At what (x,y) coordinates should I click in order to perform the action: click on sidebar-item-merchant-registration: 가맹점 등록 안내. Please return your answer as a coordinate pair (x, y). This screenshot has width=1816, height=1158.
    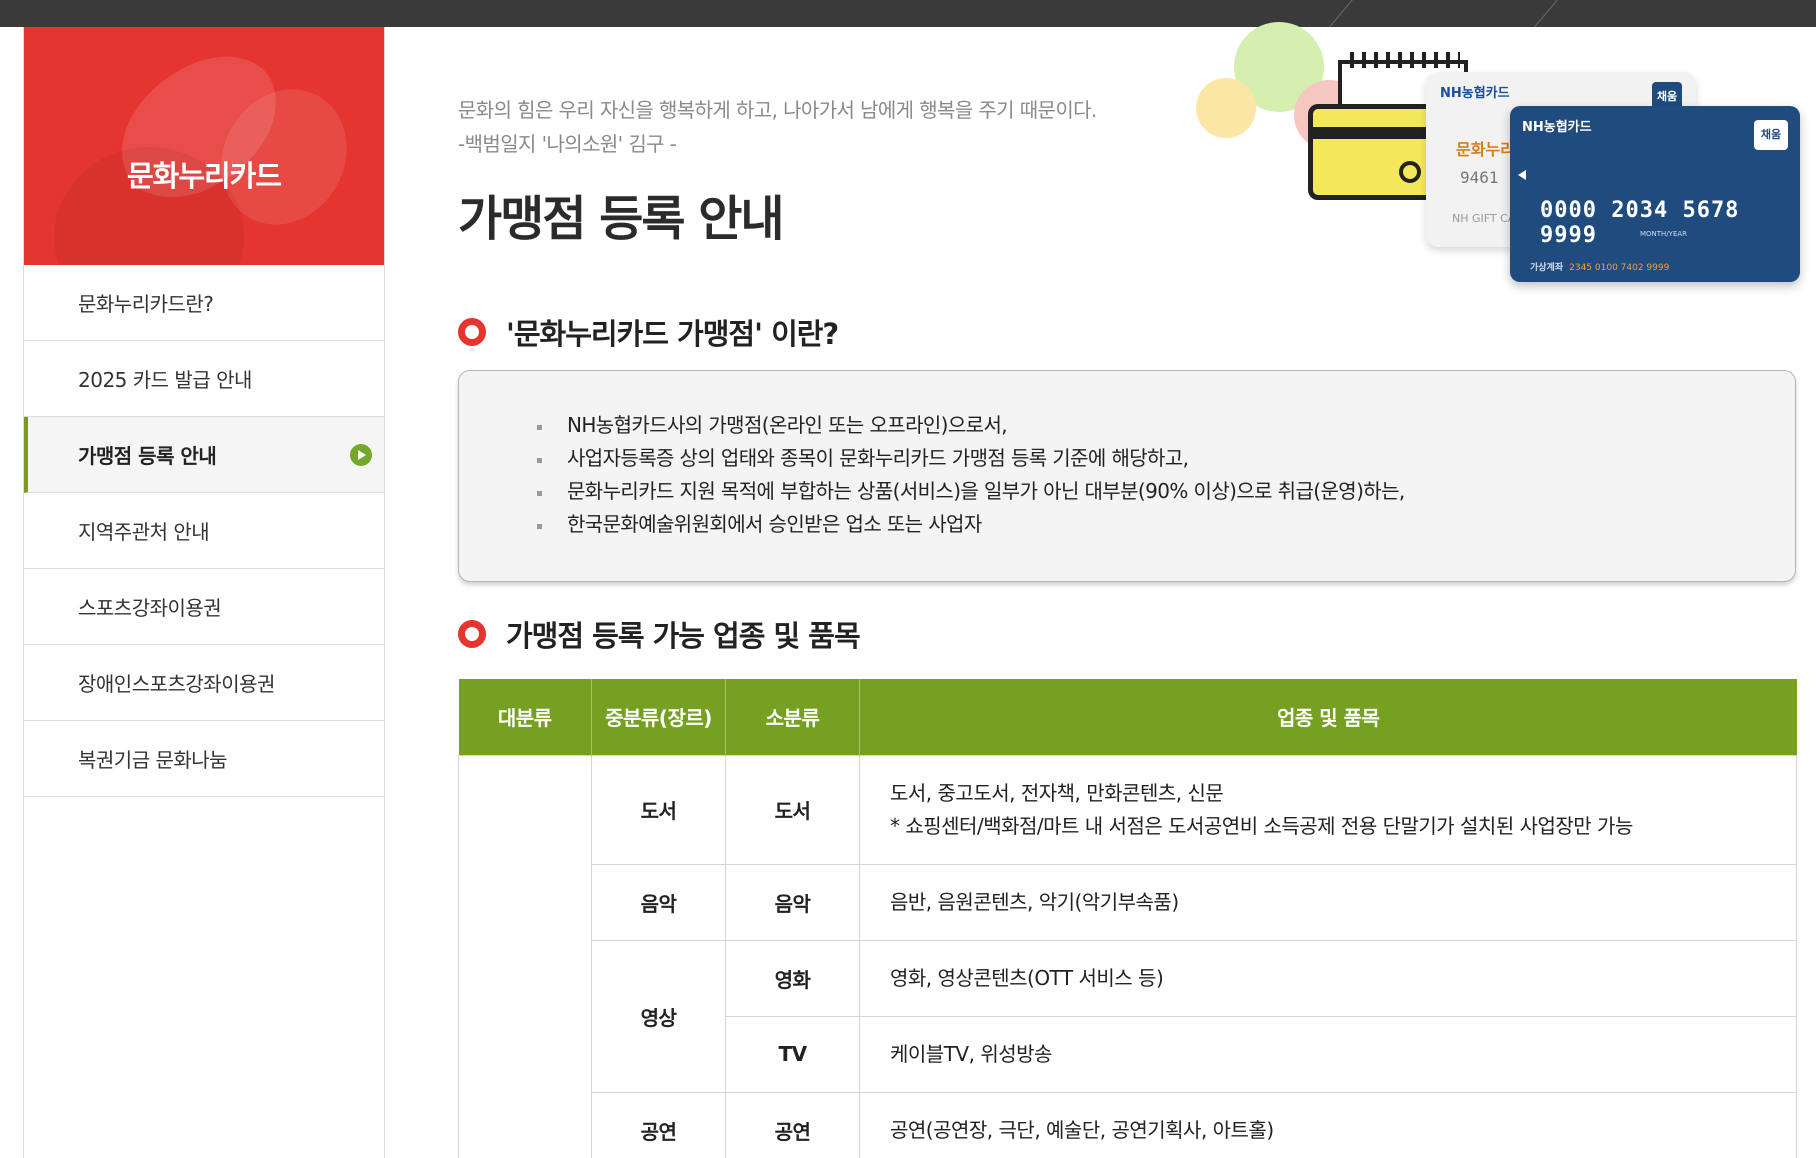
    Looking at the image, I should click on (204, 455).